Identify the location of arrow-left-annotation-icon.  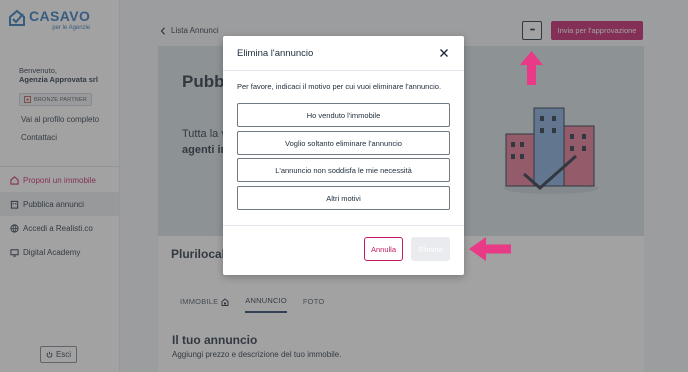
(490, 249).